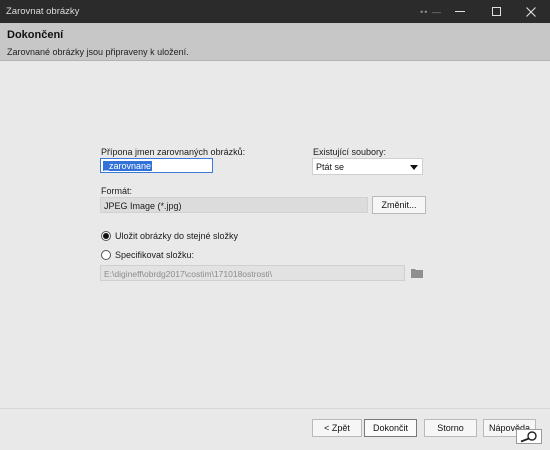  What do you see at coordinates (176, 236) in the screenshot?
I see `radio-same-folder-label: Uložit obrázky do stejné složky` at bounding box center [176, 236].